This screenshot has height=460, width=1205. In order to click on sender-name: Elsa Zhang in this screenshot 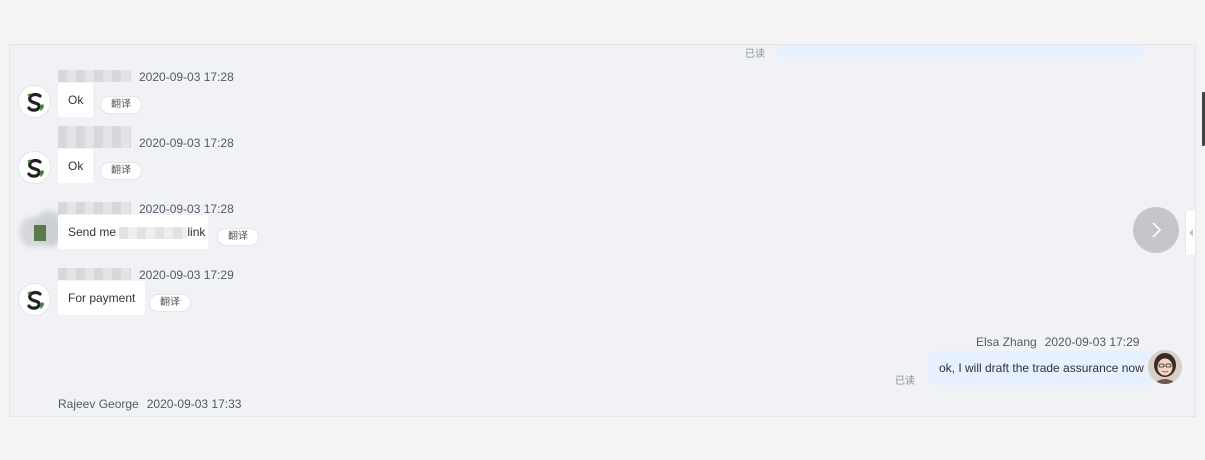, I will do `click(1006, 342)`.